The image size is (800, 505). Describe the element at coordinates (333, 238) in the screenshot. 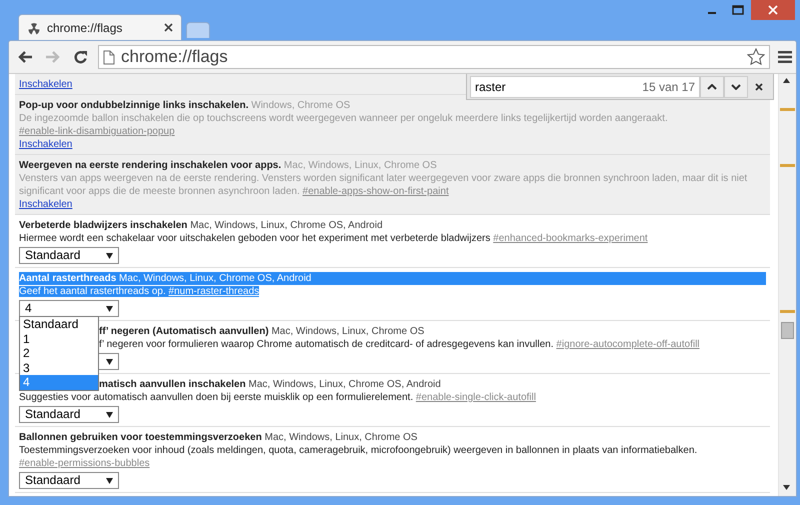

I see `experiment-description: Hiermee wordt een schakelaar voor uitschakelen geboden voor het experiment met verbeterde bladwijzers #enhanced-bookmarks-experiment` at that location.